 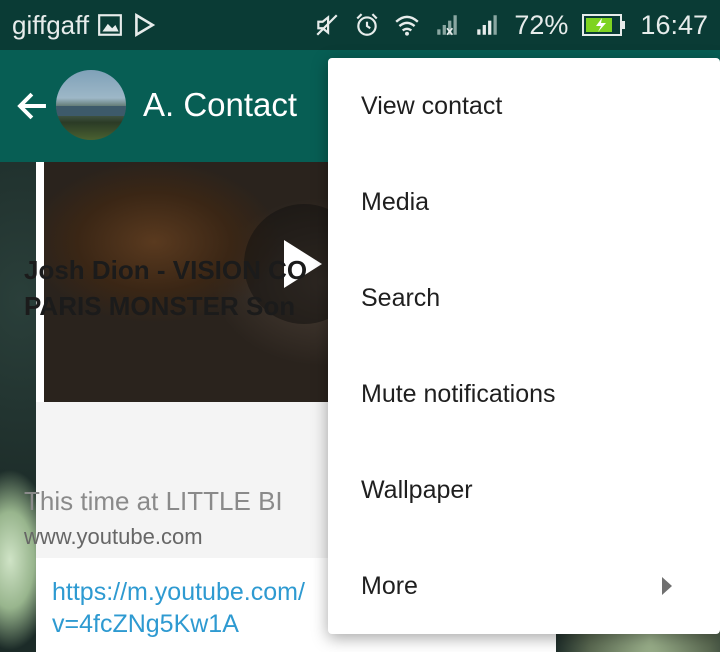 I want to click on link-preview-title: Josh Dion - VISION CO PARIS MONSTER Son, so click(x=174, y=288).